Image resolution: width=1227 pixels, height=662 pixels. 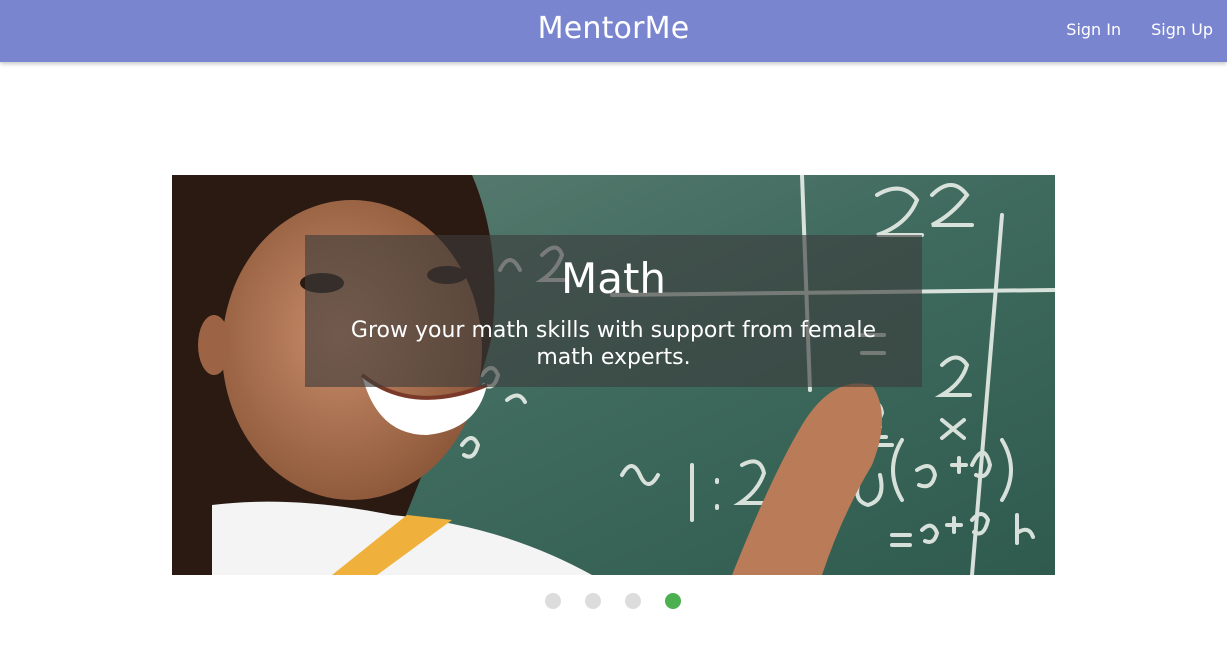 I want to click on top-navbar: MentorMe Sign In Sign Up, so click(x=613, y=31).